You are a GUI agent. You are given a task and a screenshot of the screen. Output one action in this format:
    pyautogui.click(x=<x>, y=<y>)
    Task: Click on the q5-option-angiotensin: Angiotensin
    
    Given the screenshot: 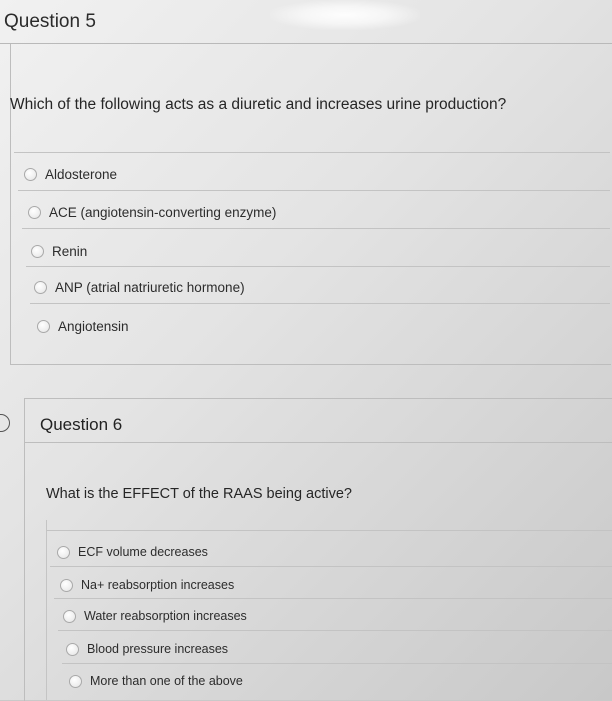 What is the action you would take?
    pyautogui.click(x=83, y=326)
    